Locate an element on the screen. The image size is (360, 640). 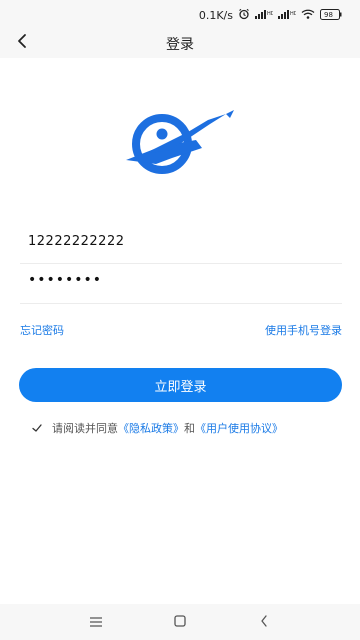
nav-back-button is located at coordinates (264, 622).